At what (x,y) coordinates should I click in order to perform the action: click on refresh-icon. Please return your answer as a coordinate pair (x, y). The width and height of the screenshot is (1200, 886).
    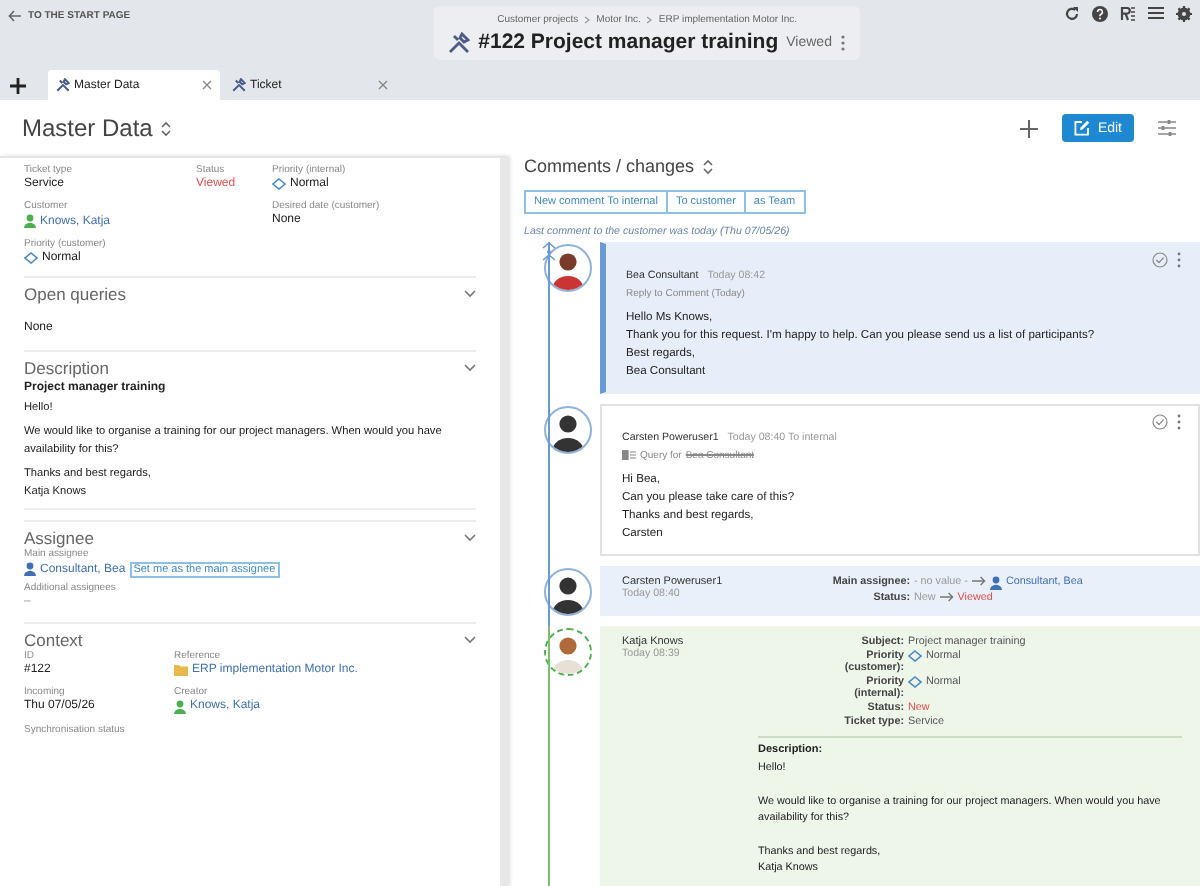
    Looking at the image, I should click on (1071, 14).